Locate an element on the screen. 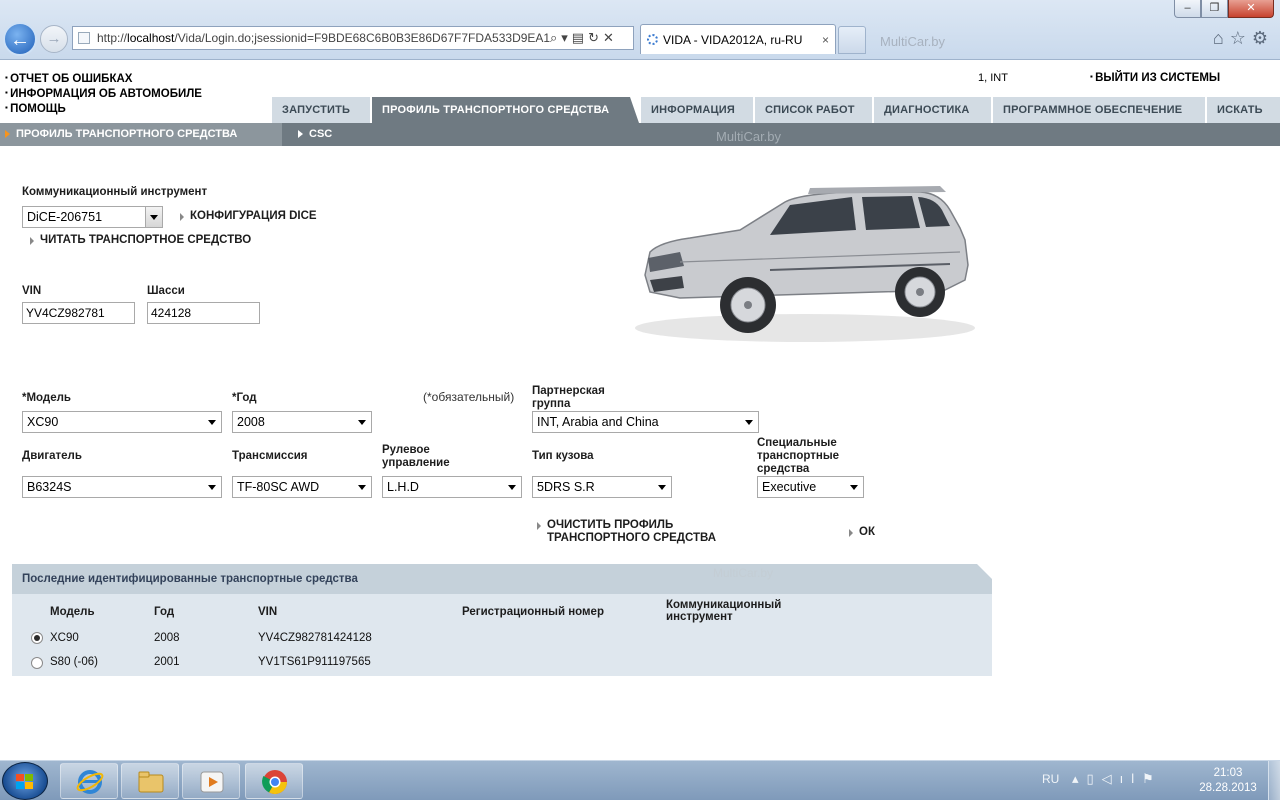 The image size is (1280, 800). transmission-label: Трансмиссия is located at coordinates (270, 456).